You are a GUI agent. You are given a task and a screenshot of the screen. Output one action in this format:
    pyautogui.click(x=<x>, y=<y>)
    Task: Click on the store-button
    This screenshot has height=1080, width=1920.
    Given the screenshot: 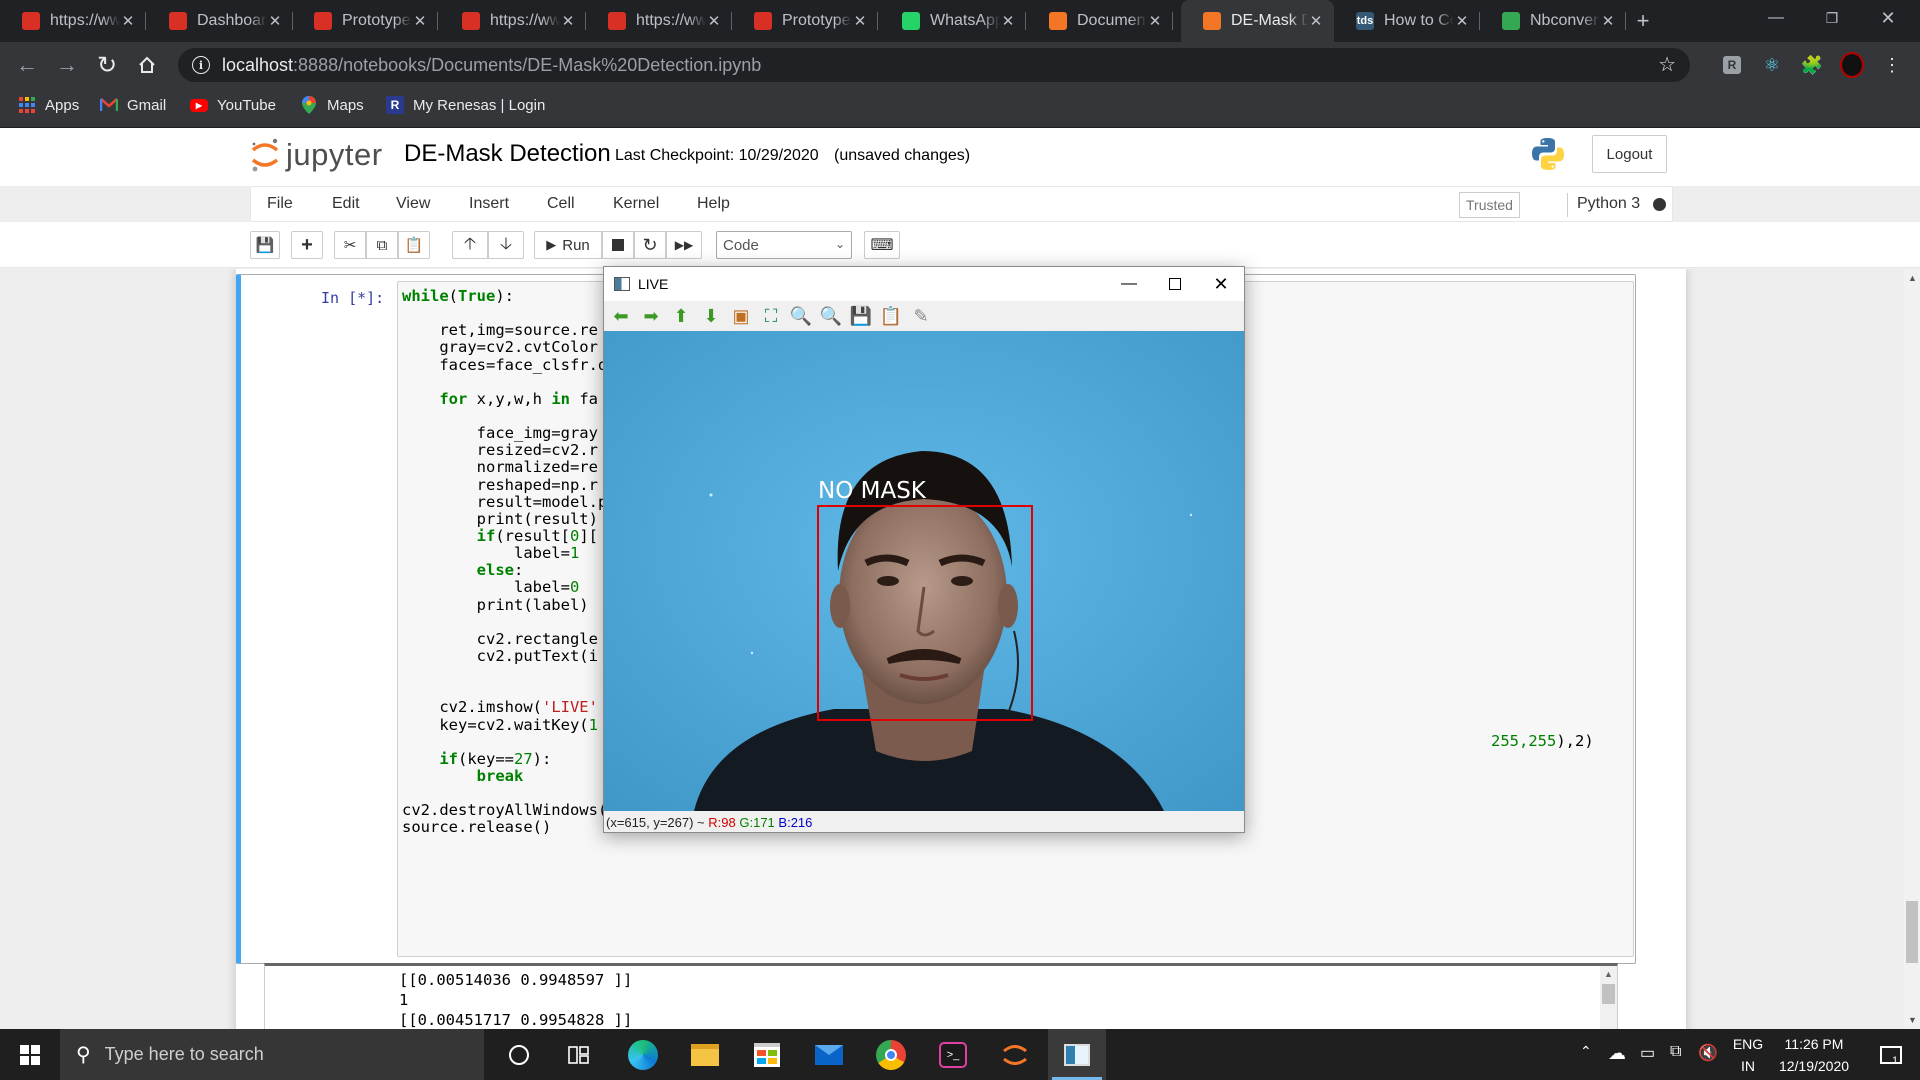 What is the action you would take?
    pyautogui.click(x=767, y=1054)
    